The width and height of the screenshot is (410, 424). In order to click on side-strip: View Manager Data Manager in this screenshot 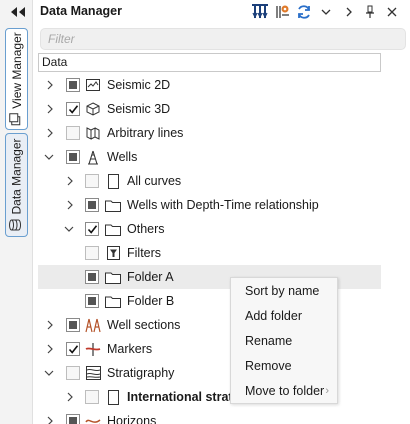, I will do `click(16, 212)`.